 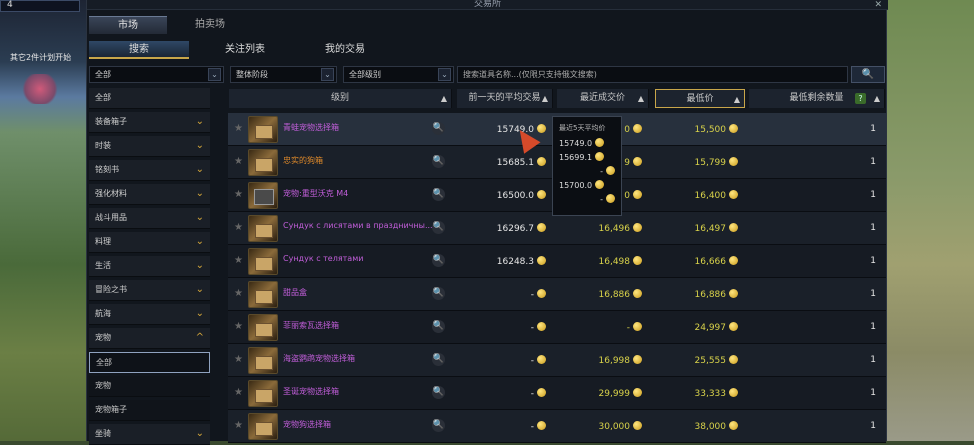 I want to click on category-dropdown: 全部 ⌄, so click(x=156, y=74).